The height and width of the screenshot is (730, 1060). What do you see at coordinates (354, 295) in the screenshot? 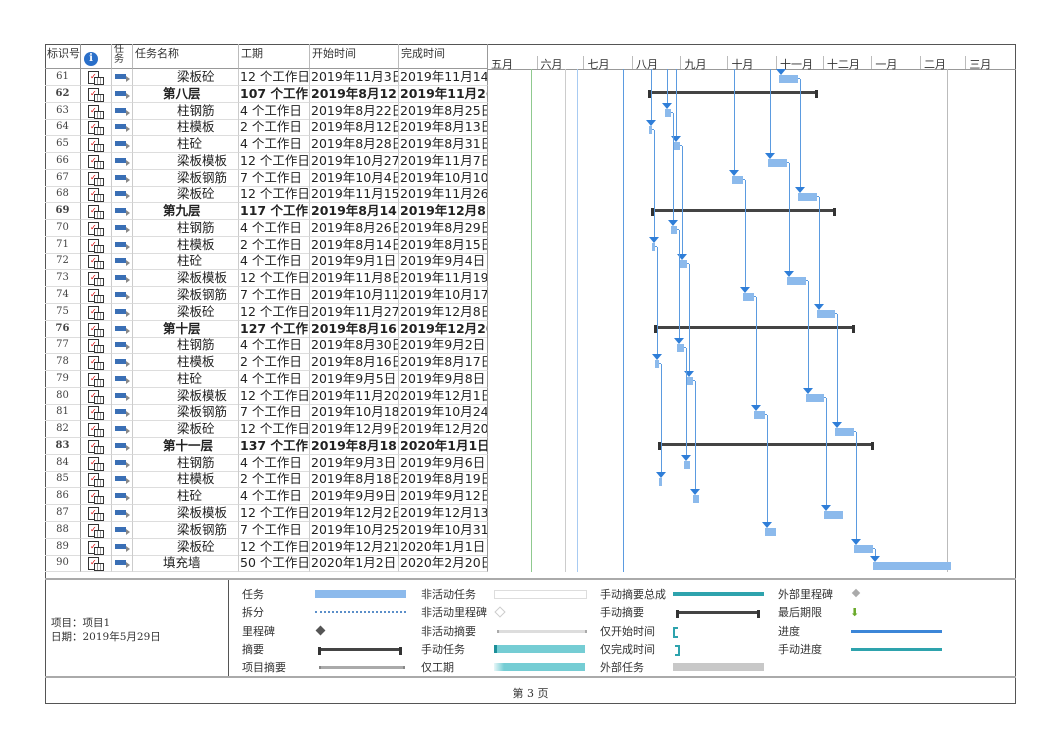
I see `task-start: 2019年10月11日` at bounding box center [354, 295].